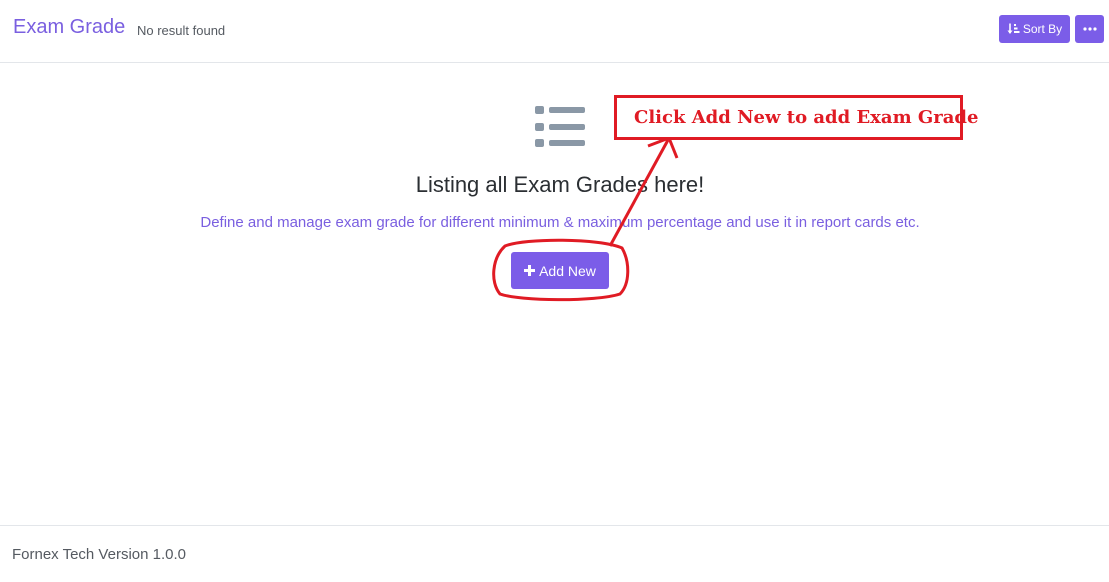 Image resolution: width=1109 pixels, height=582 pixels. I want to click on footer-version-text: Fornex Tech Version 1.0.0, so click(99, 554).